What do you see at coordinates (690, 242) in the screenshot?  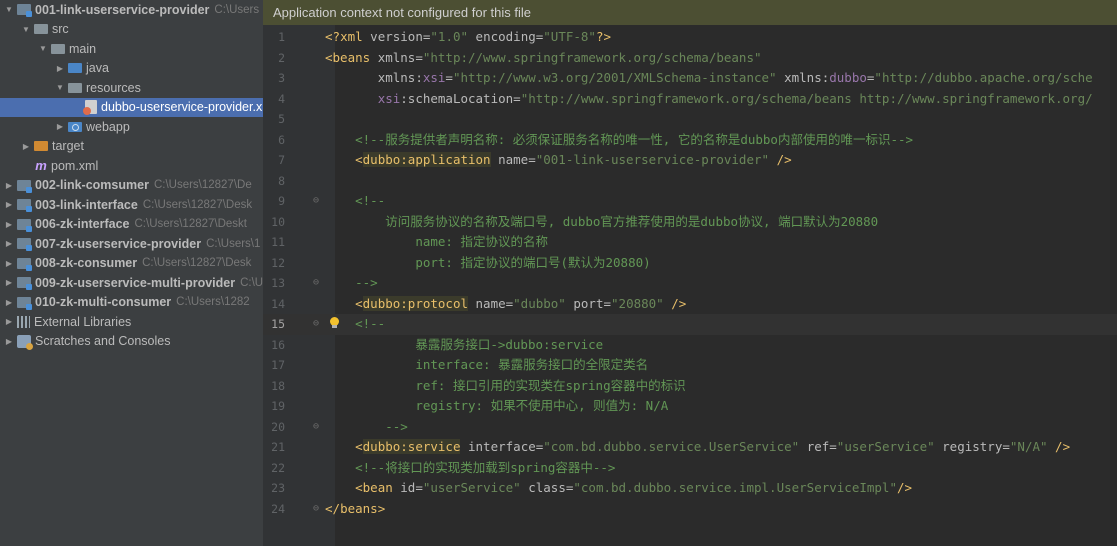 I see `code-line: 11 name: 指定协议的名称` at bounding box center [690, 242].